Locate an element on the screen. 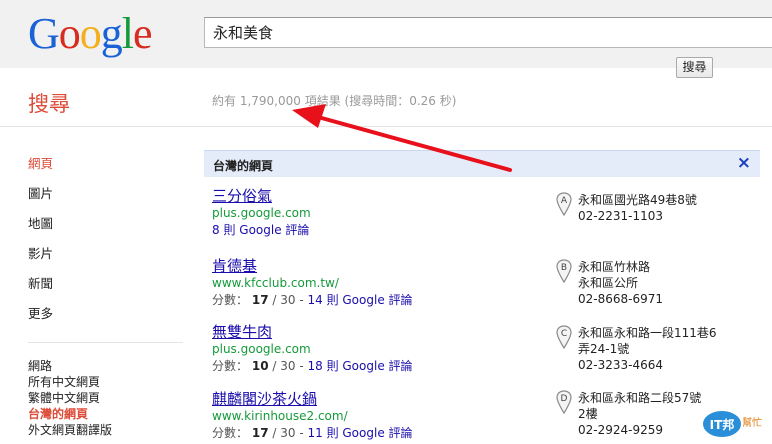  it-help-watermark: IT邦 幫忙 is located at coordinates (734, 420).